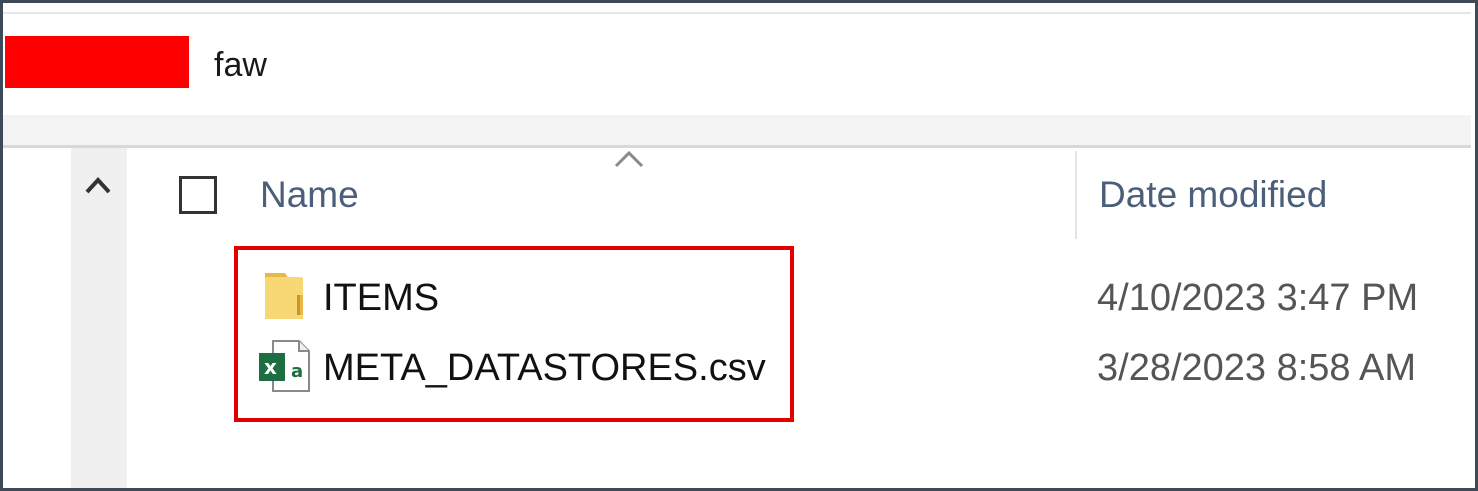  I want to click on column-separator, so click(1076, 195).